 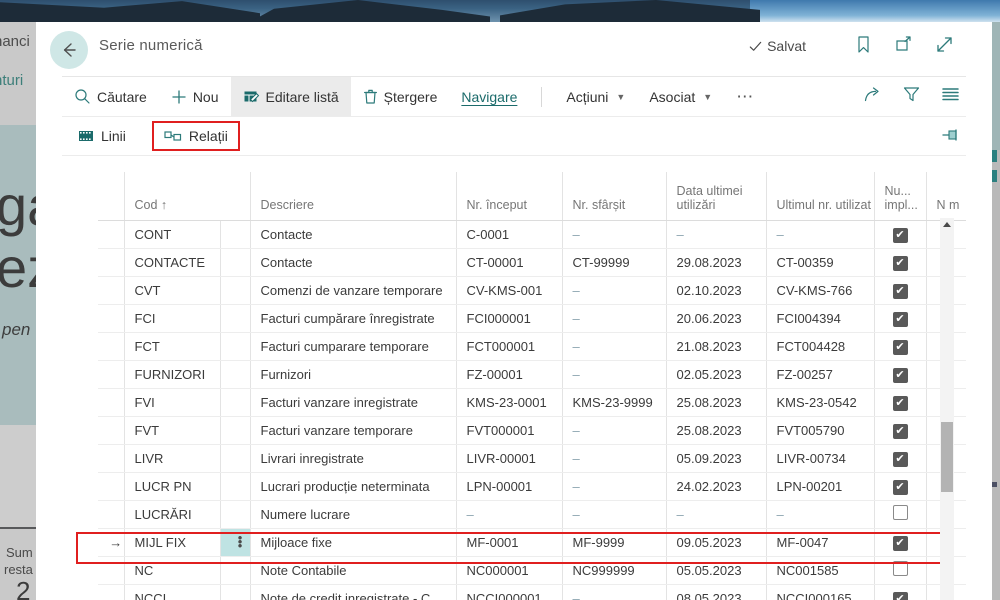 What do you see at coordinates (715, 570) in the screenshot?
I see `cell-data-ultimei-utilizari: 05.05.2023` at bounding box center [715, 570].